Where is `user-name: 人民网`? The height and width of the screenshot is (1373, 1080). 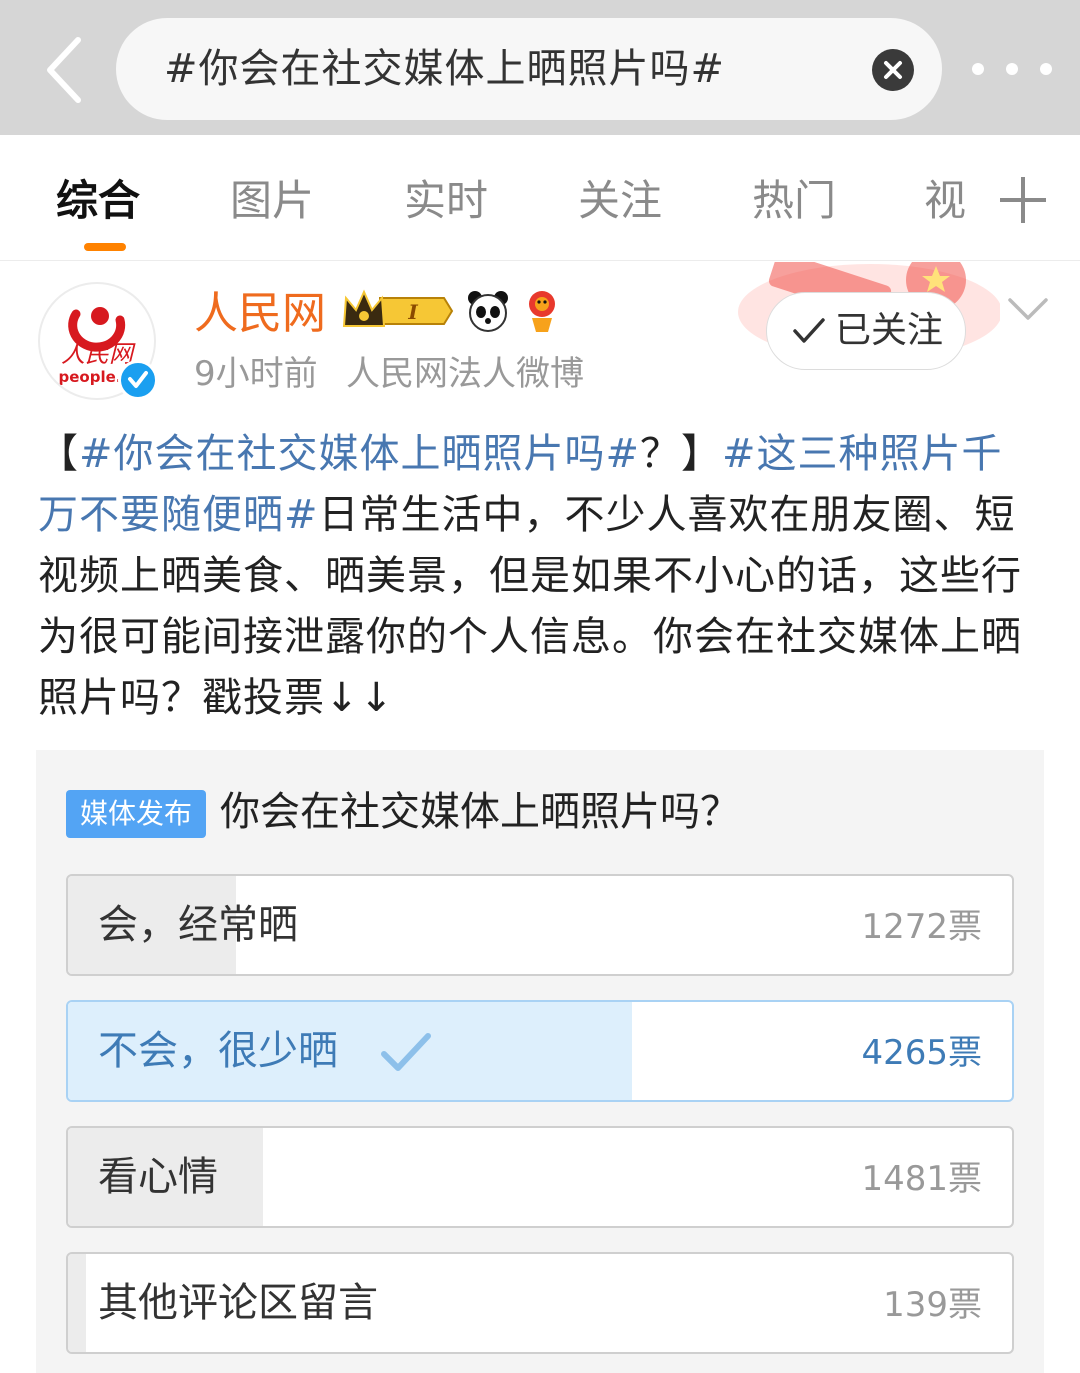
user-name: 人民网 is located at coordinates (260, 314).